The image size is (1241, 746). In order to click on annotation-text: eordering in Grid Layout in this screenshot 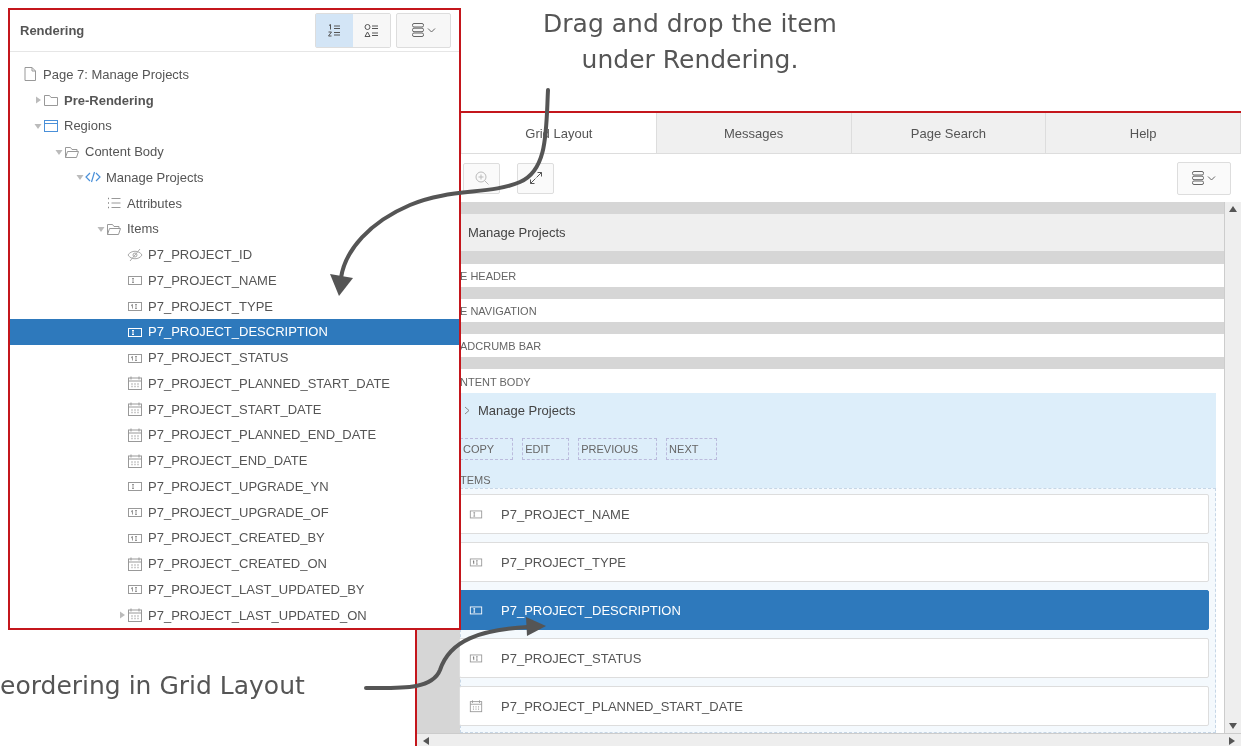, I will do `click(152, 686)`.